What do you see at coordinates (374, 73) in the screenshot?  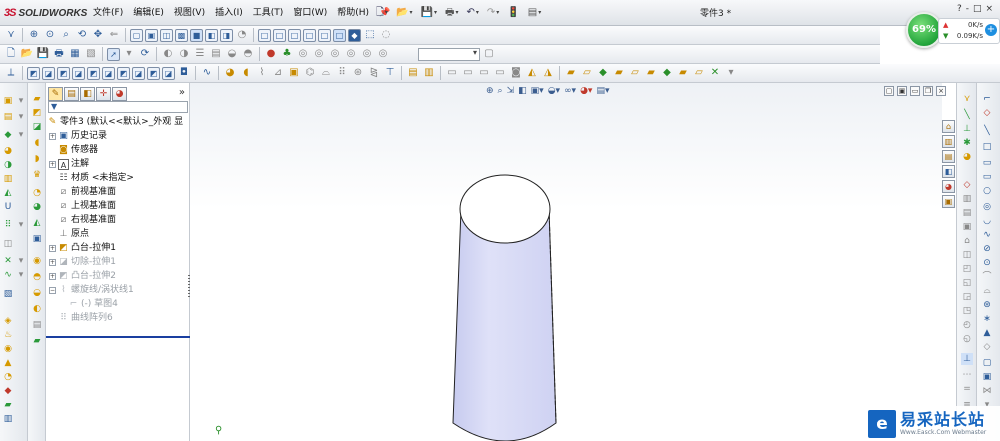 I see `mirror-icon: ⧎` at bounding box center [374, 73].